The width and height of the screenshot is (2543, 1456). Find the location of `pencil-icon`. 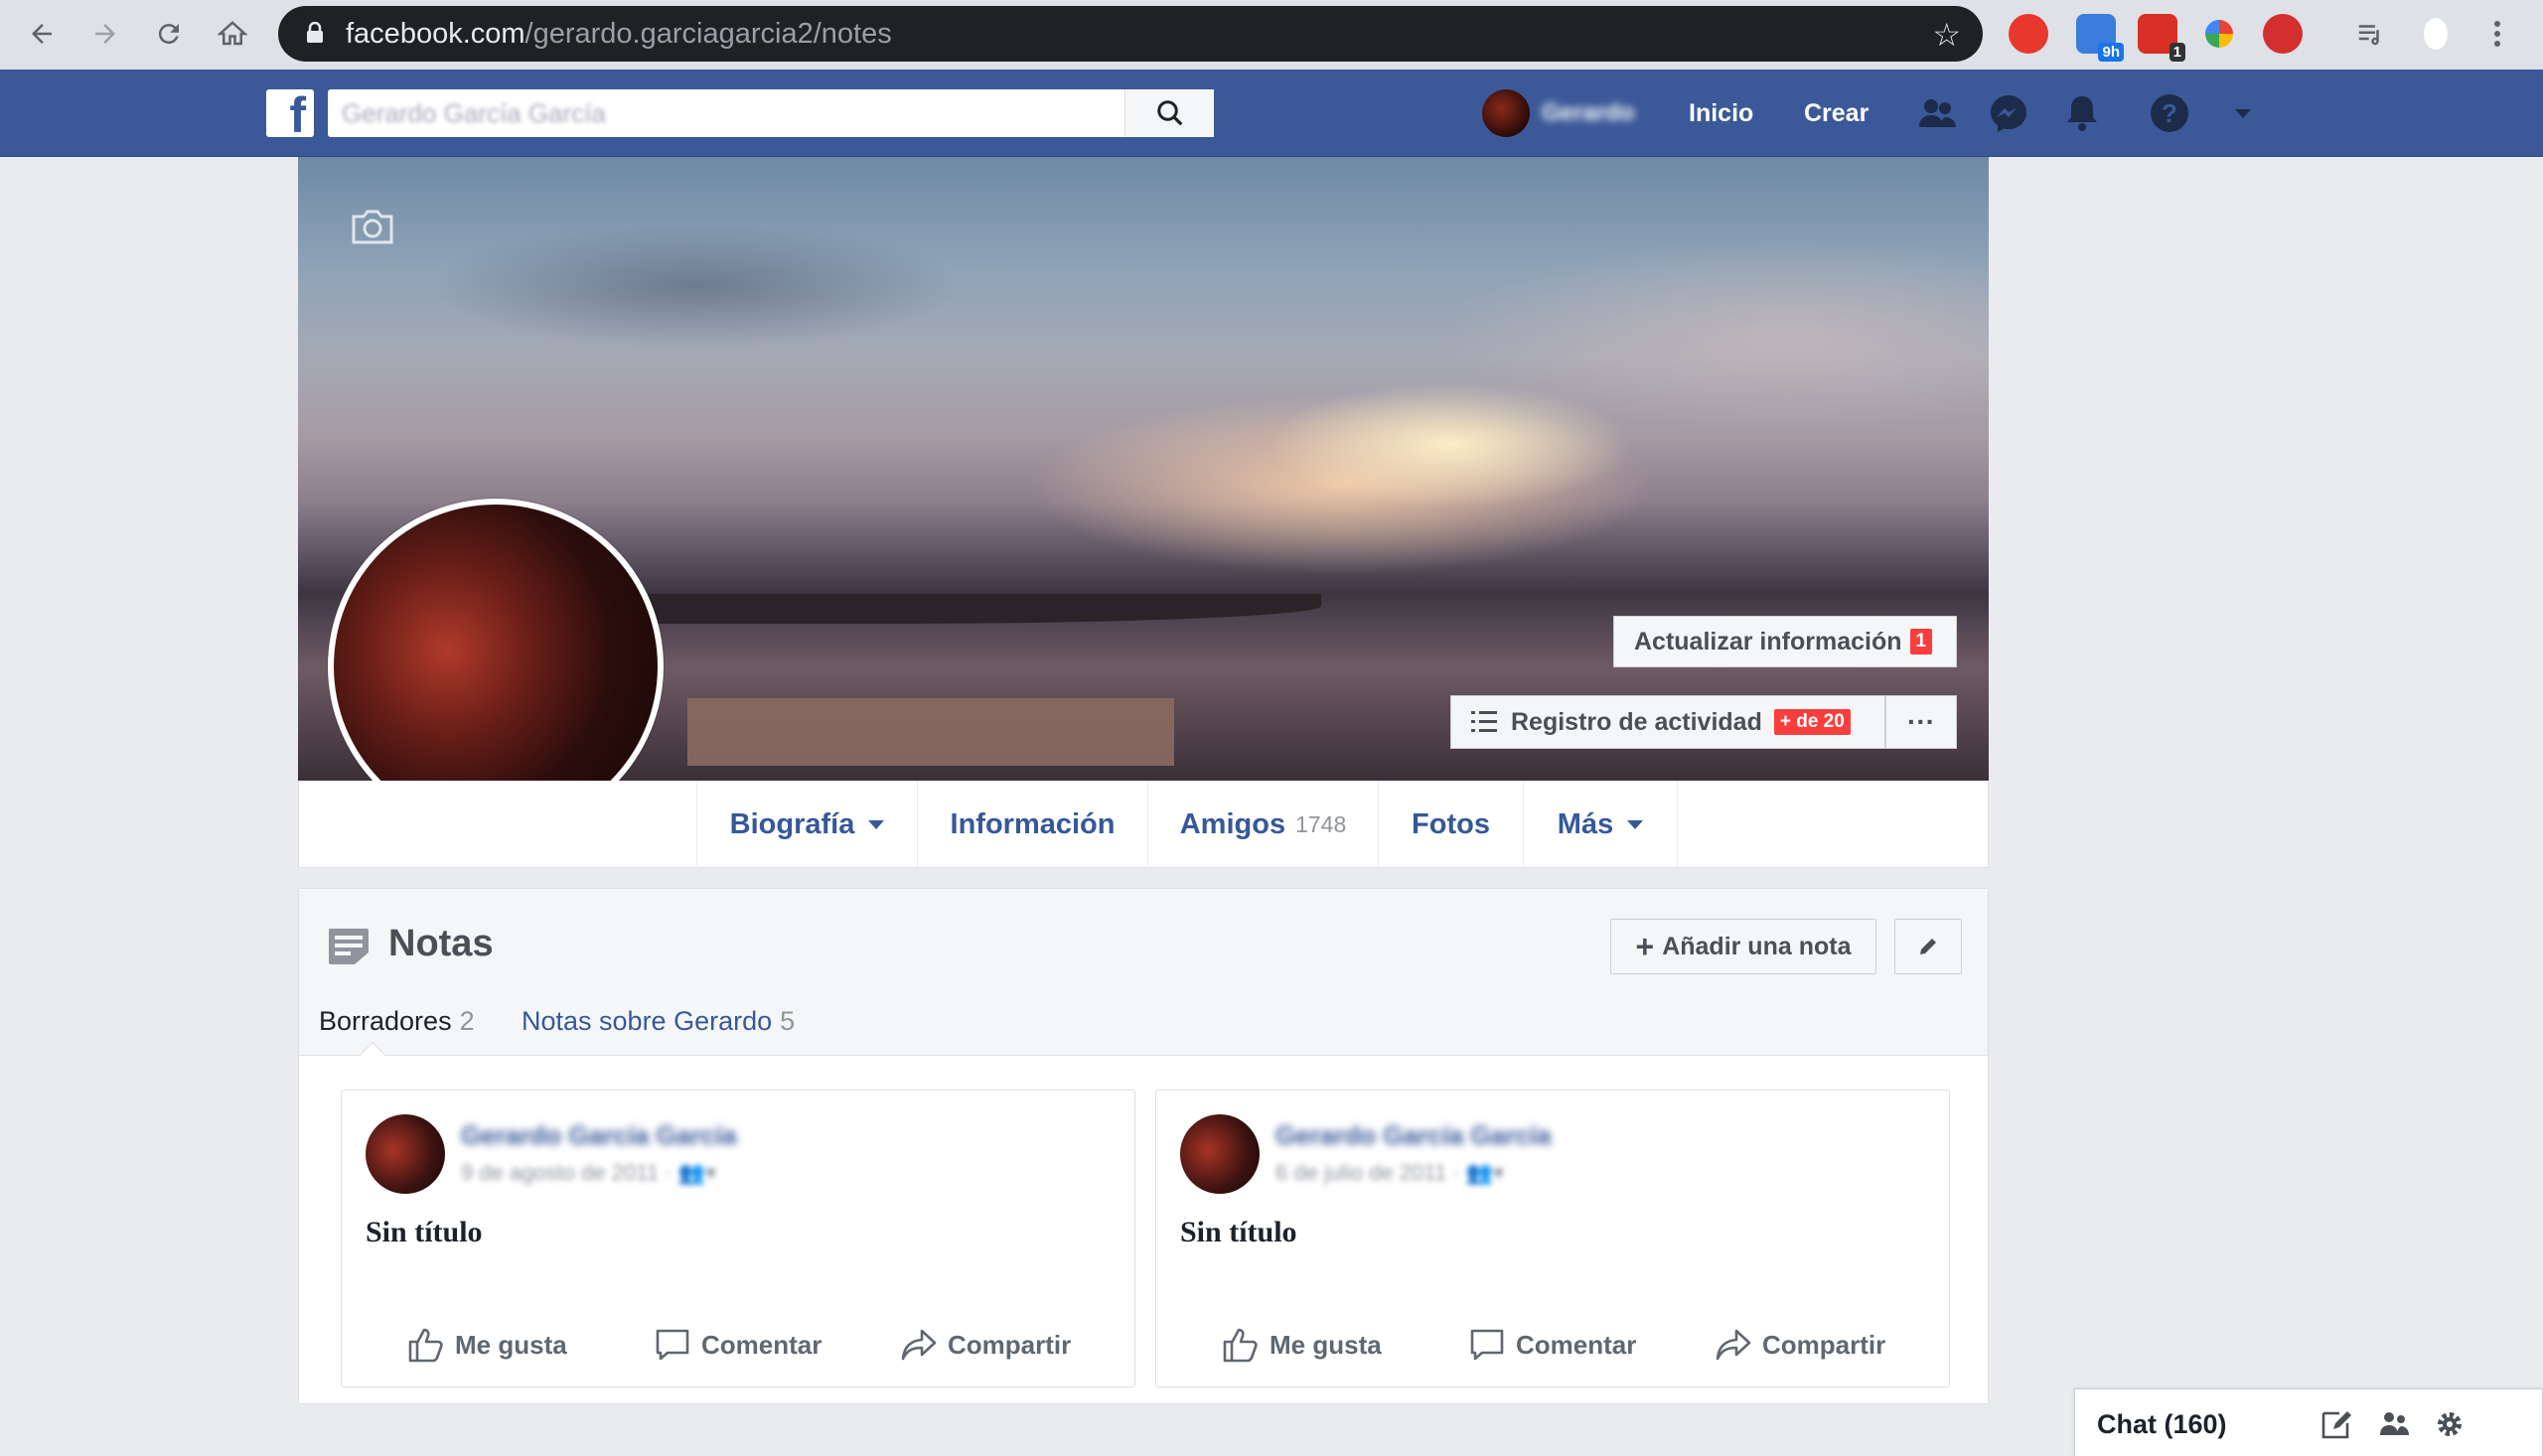

pencil-icon is located at coordinates (1928, 946).